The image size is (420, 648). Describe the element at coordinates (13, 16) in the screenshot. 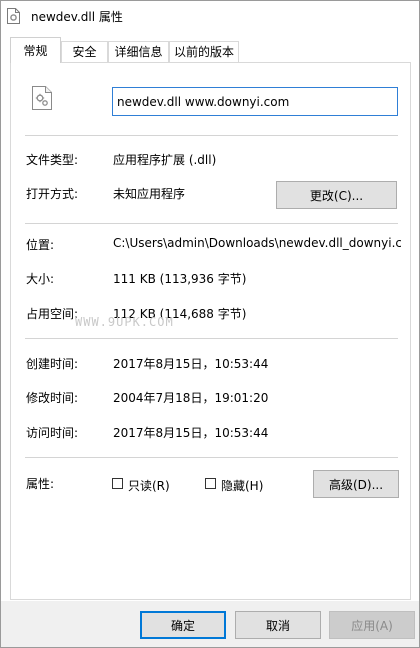

I see `dll-file-icon` at that location.